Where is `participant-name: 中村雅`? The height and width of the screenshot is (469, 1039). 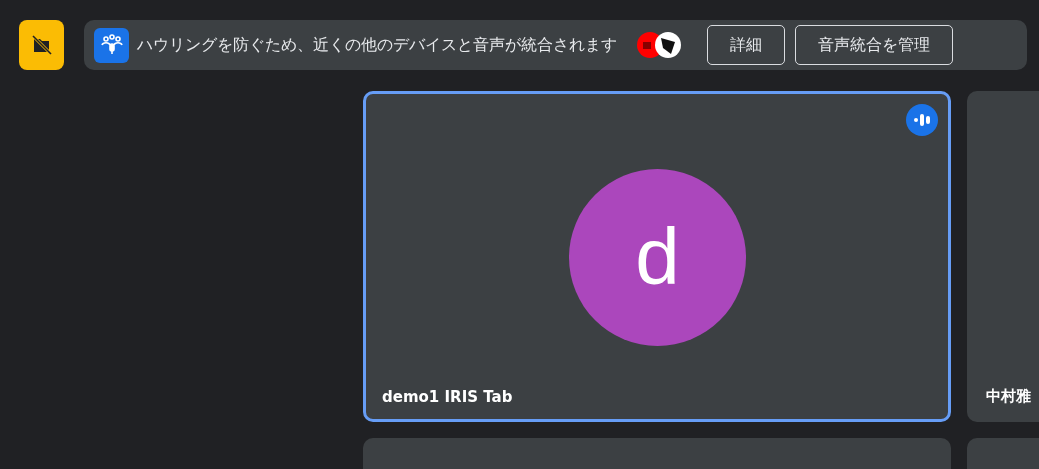 participant-name: 中村雅 is located at coordinates (1008, 396).